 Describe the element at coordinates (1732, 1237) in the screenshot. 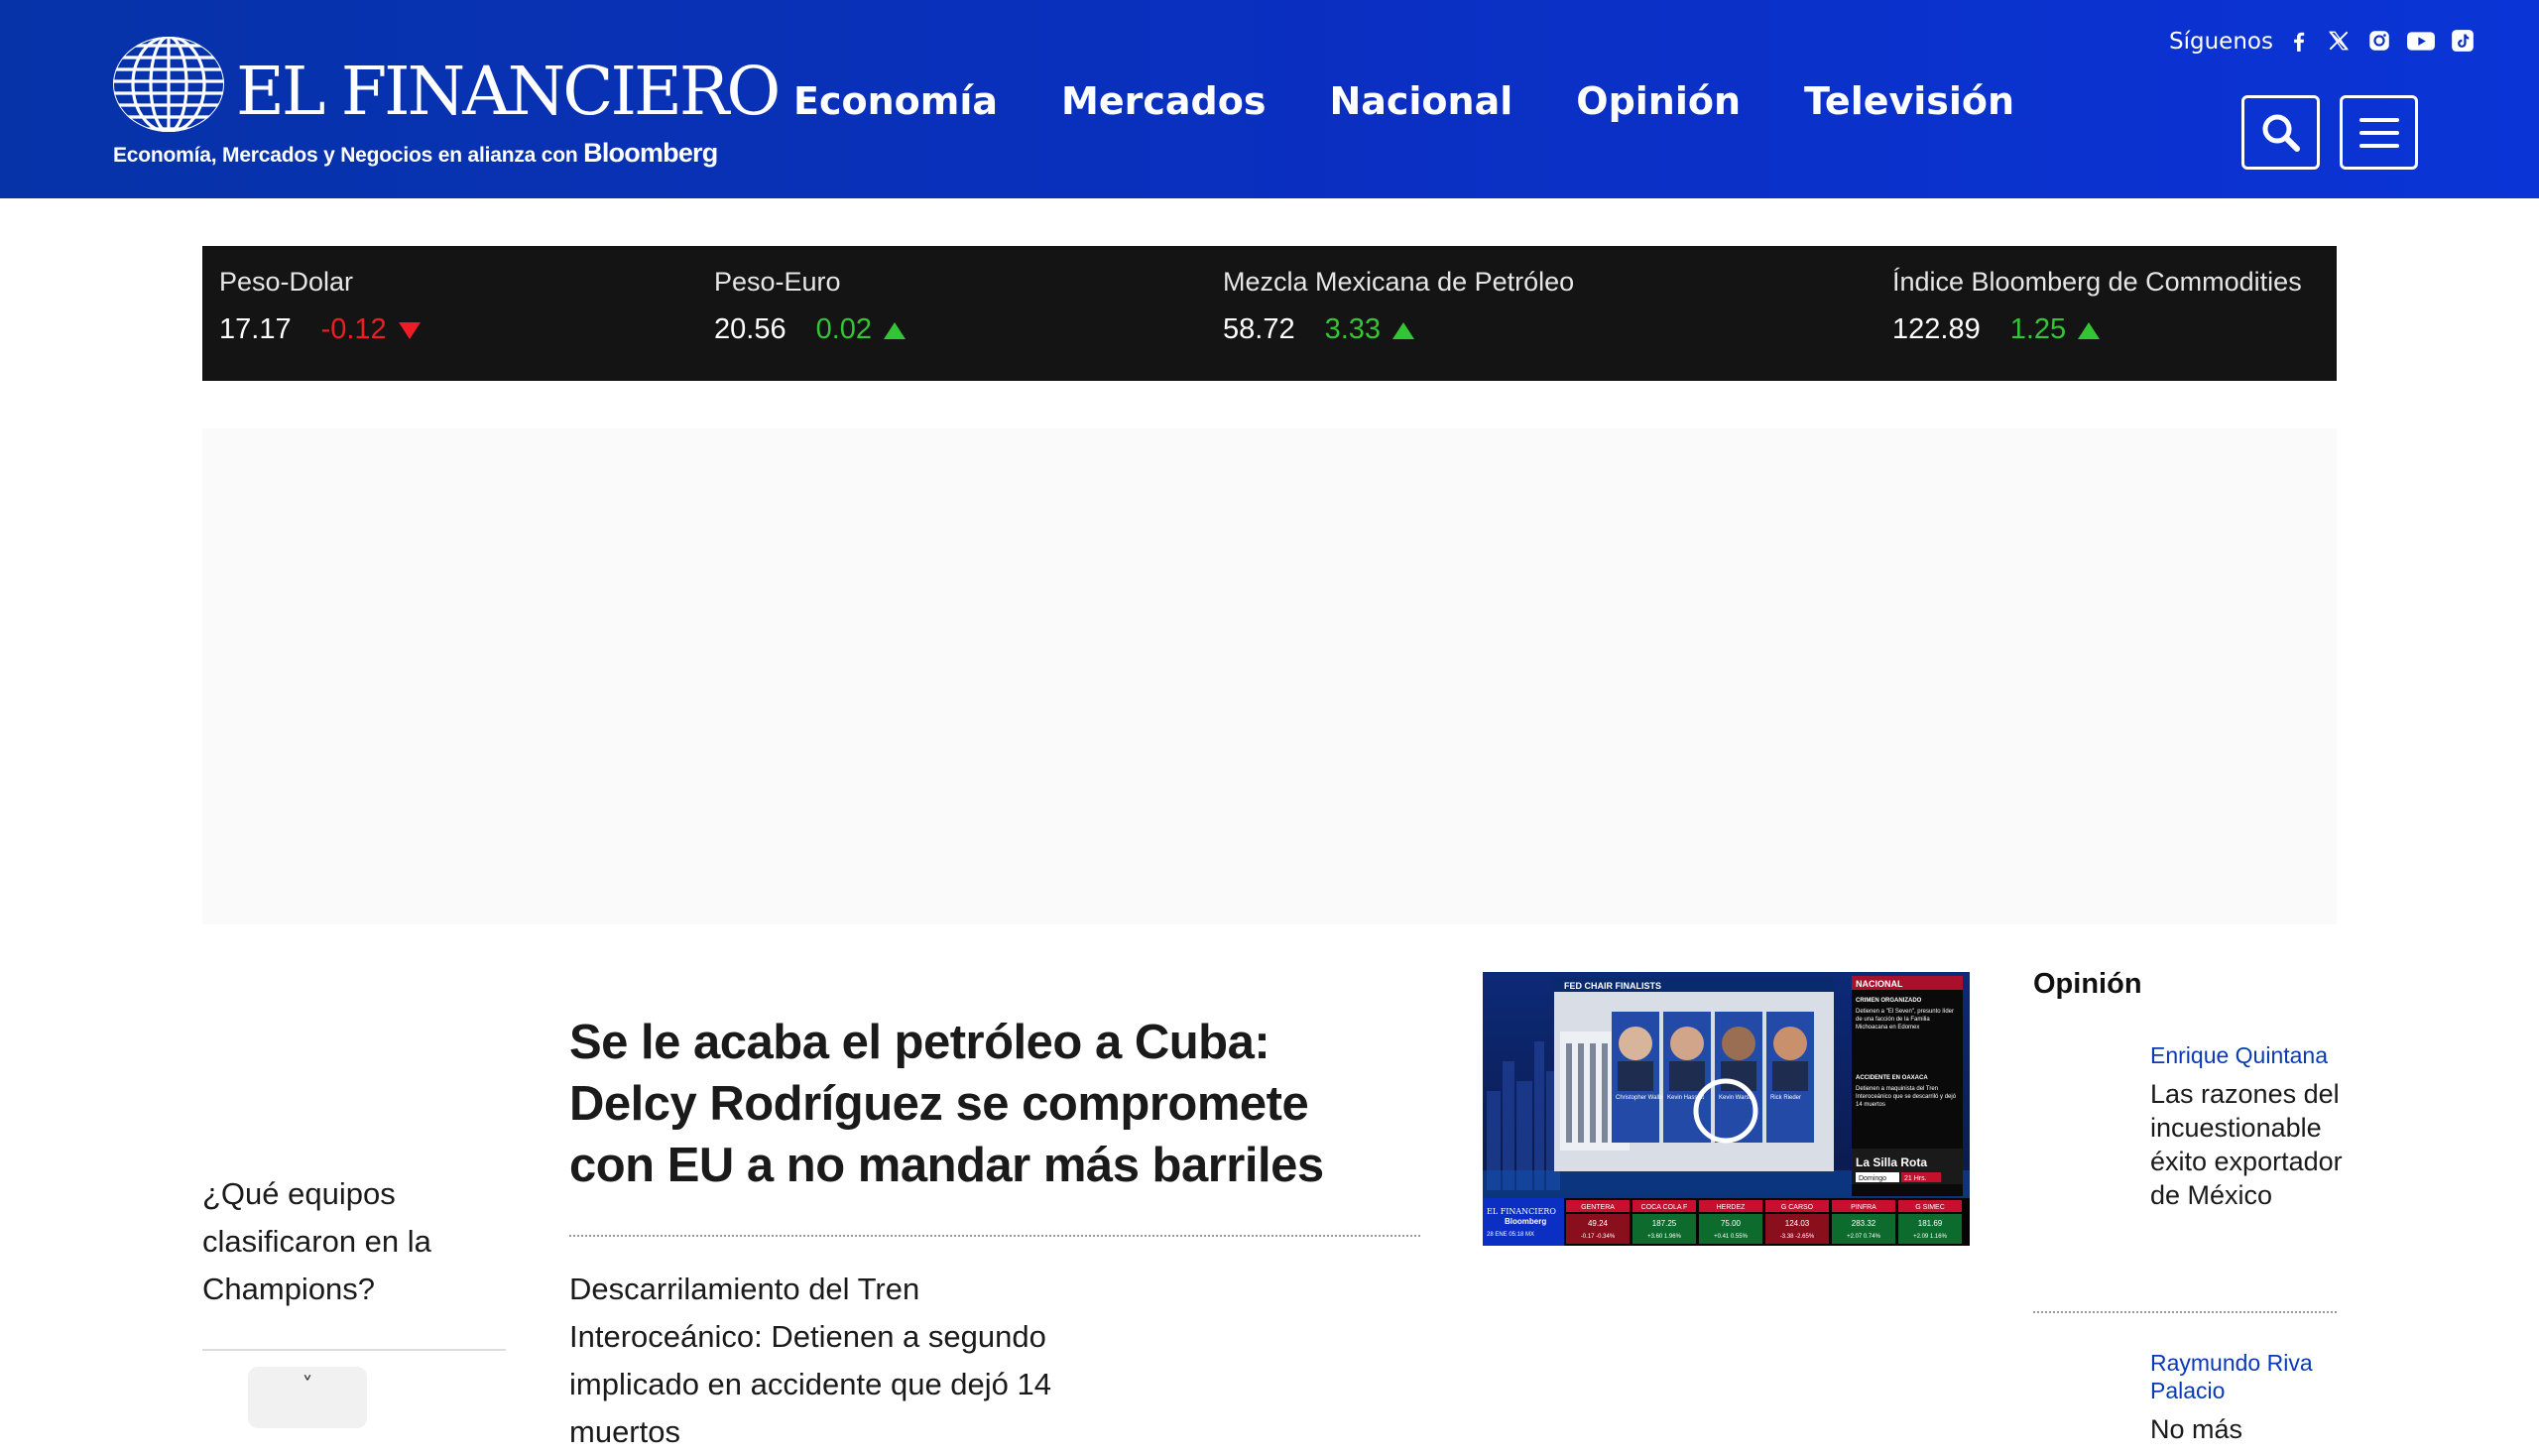

I see `tv-stock-change: +0.41 0.55%` at that location.